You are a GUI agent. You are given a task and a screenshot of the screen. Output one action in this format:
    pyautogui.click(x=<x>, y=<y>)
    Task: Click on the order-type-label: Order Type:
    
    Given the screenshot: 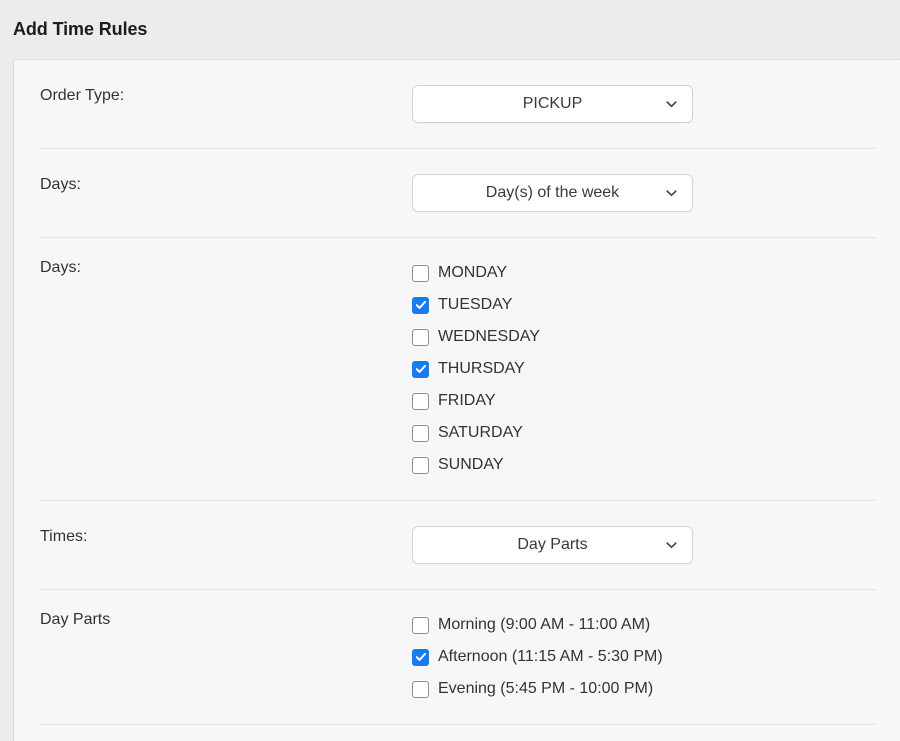 What is the action you would take?
    pyautogui.click(x=82, y=95)
    